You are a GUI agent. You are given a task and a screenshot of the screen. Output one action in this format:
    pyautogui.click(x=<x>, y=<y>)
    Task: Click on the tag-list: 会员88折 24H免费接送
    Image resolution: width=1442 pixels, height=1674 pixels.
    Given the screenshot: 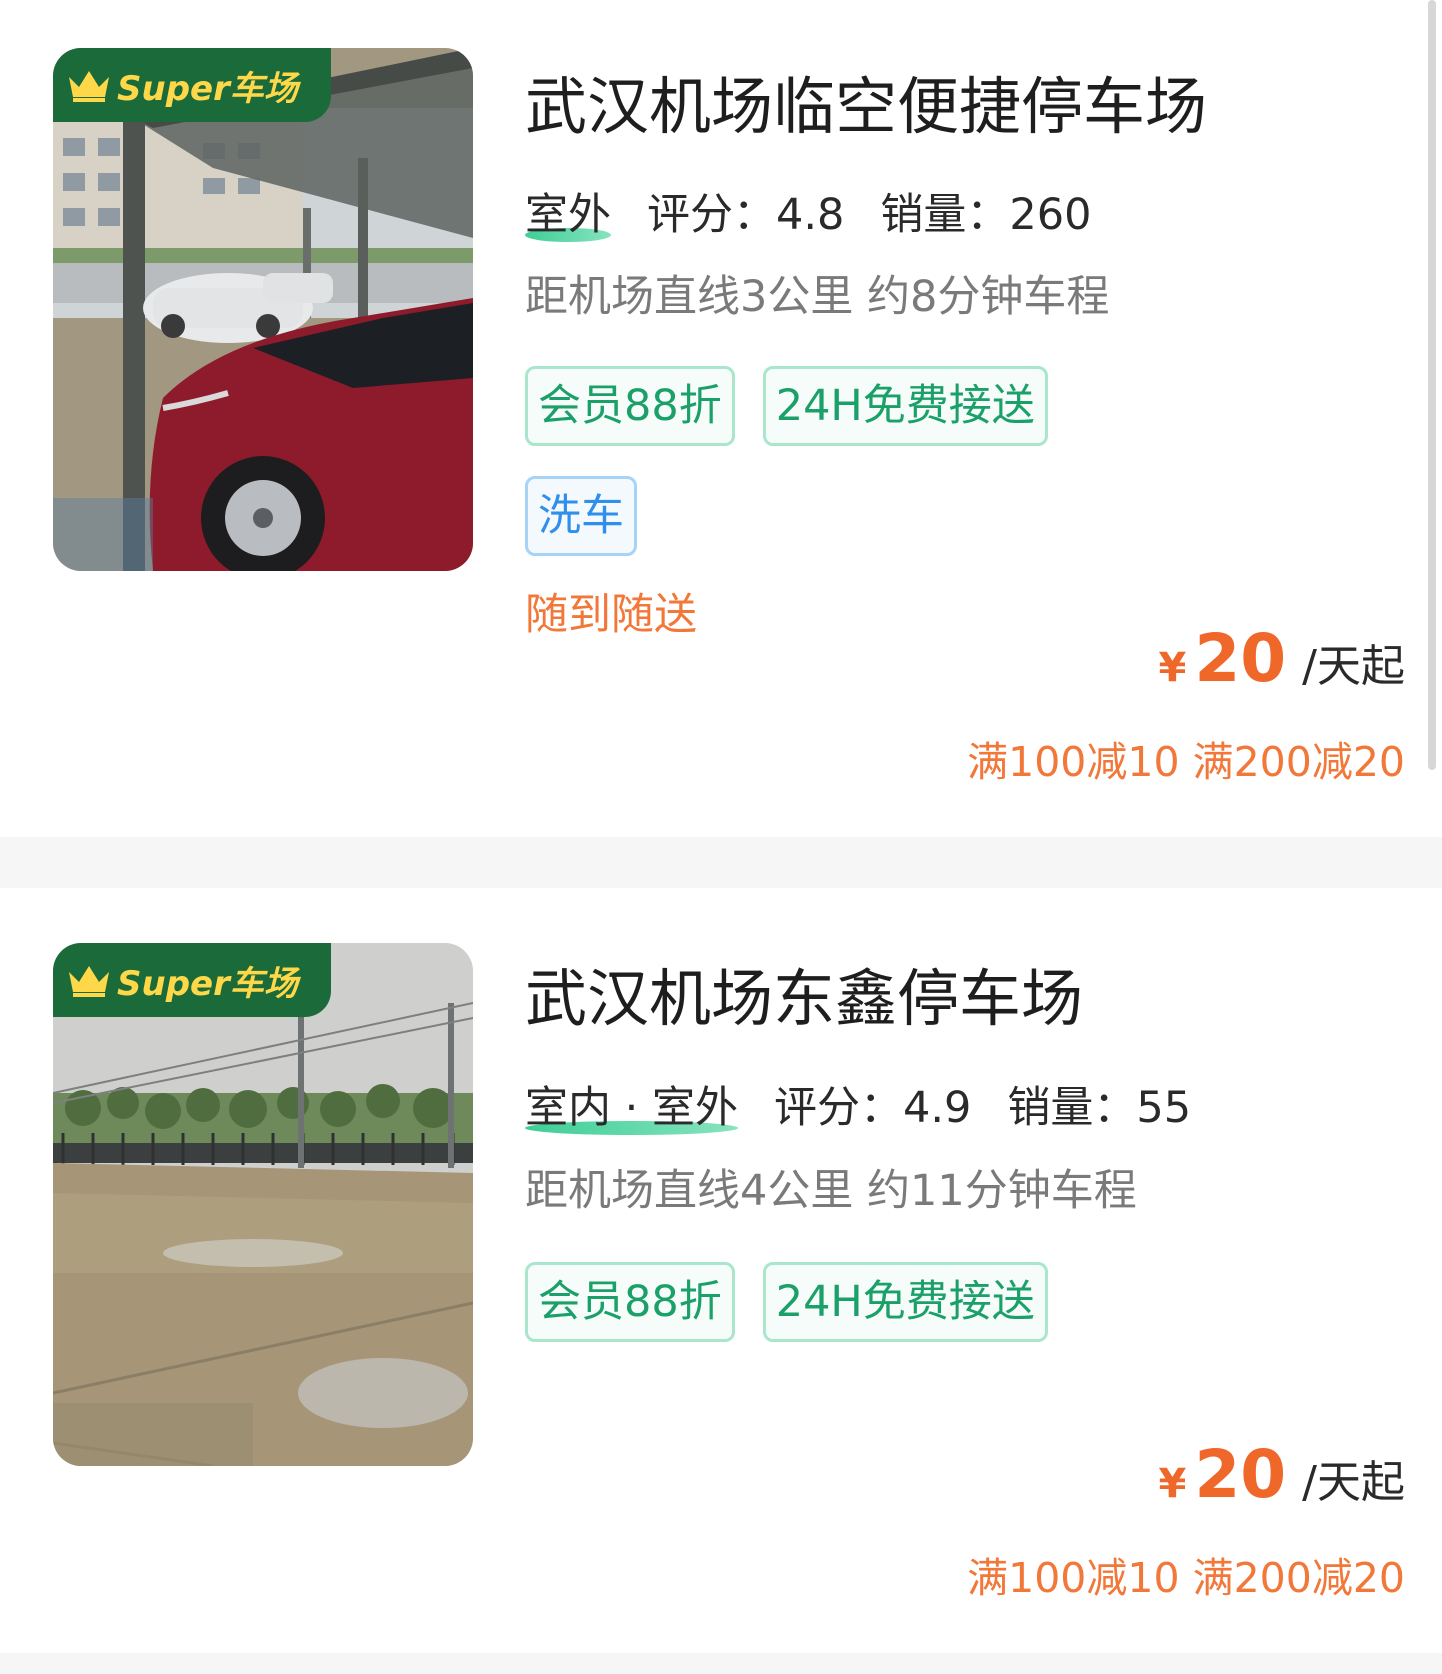 What is the action you would take?
    pyautogui.click(x=805, y=1317)
    